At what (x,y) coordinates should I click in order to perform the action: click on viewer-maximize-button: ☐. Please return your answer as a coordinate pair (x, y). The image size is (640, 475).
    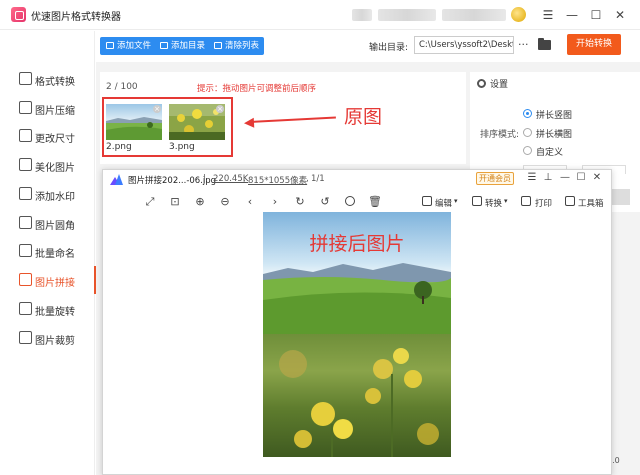
    Looking at the image, I should click on (581, 178).